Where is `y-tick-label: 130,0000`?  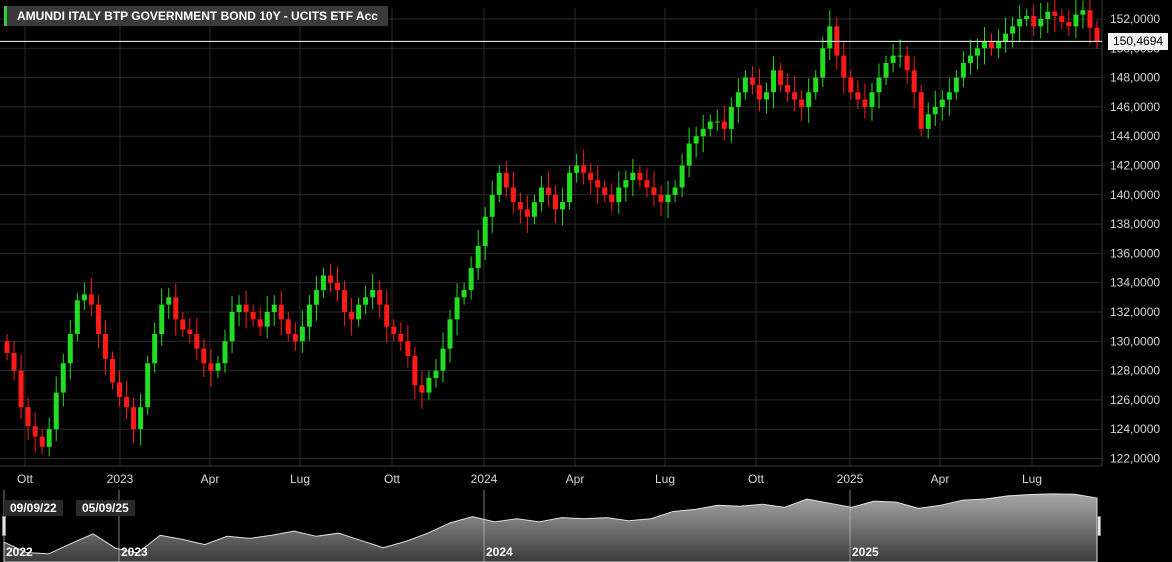 y-tick-label: 130,0000 is located at coordinates (1135, 341).